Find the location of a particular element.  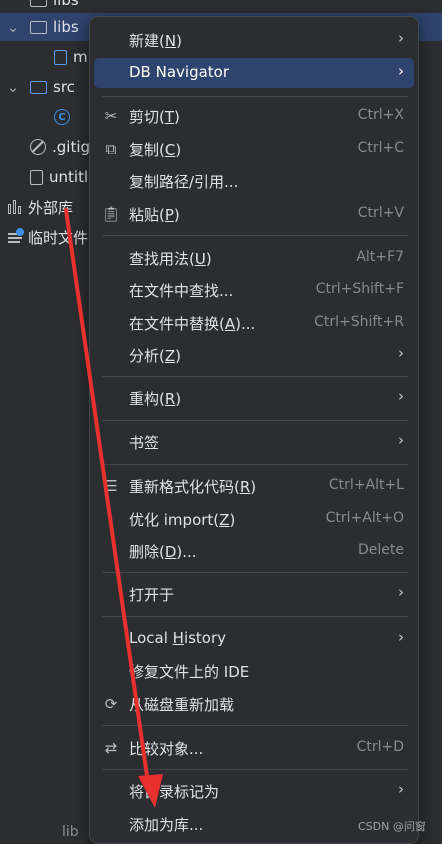

tree-item-top-partial: libs is located at coordinates (54, 7).